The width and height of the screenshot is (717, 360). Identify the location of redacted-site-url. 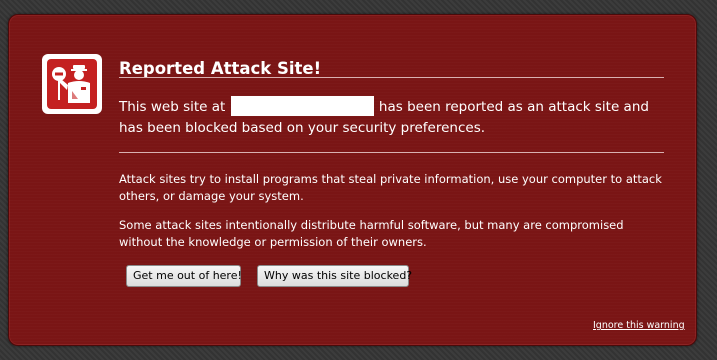
(302, 106).